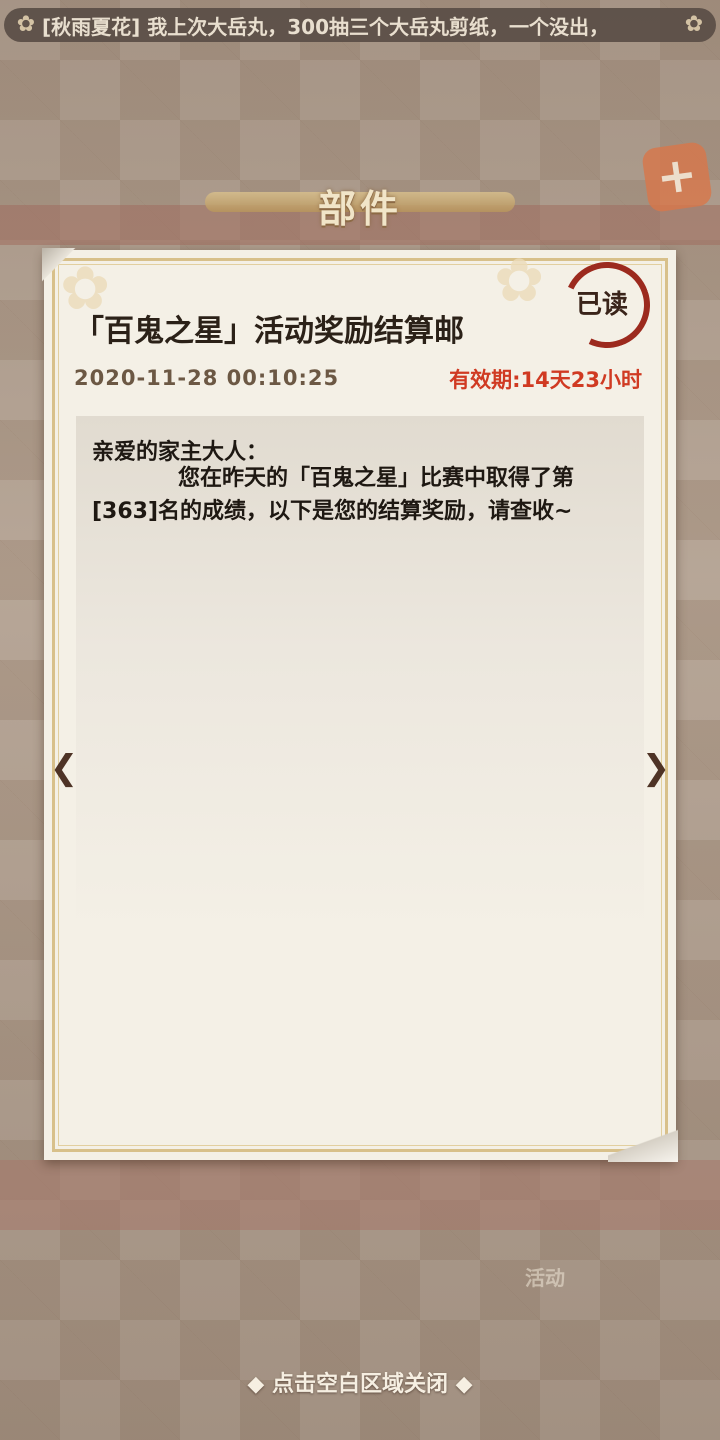  What do you see at coordinates (545, 380) in the screenshot?
I see `mail-validity: 有效期:14天23小时` at bounding box center [545, 380].